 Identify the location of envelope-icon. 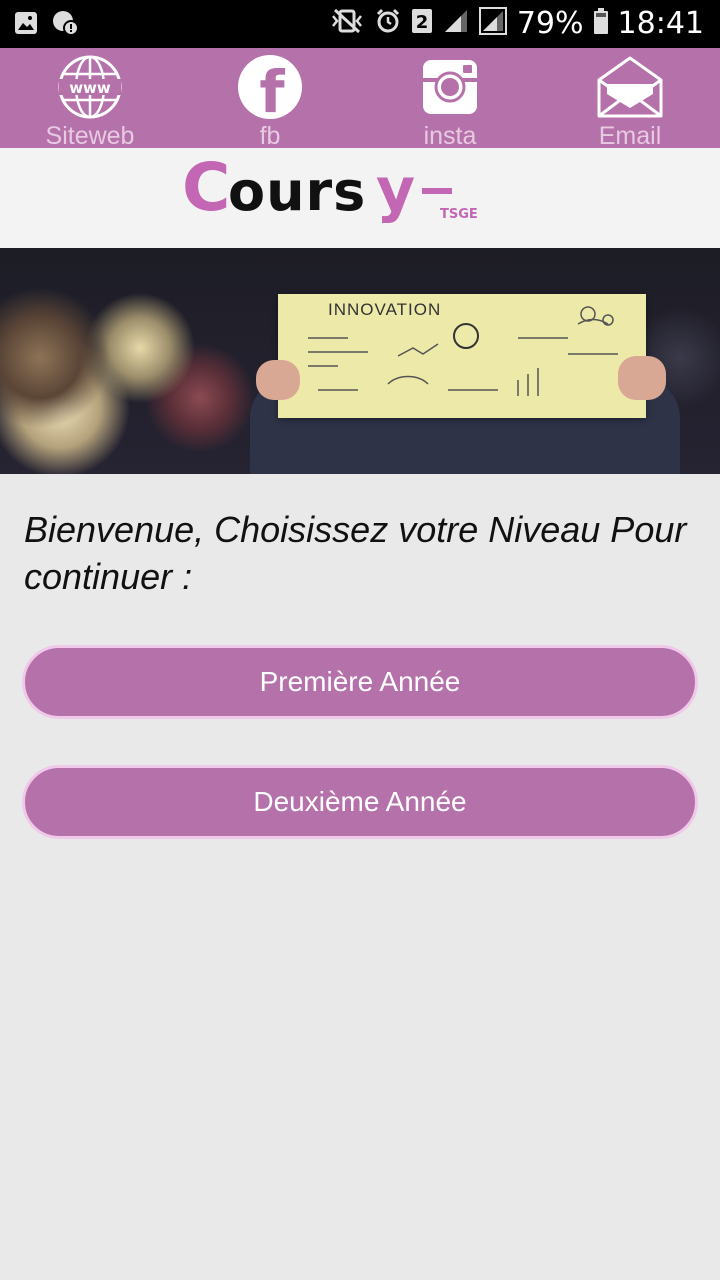
(630, 87).